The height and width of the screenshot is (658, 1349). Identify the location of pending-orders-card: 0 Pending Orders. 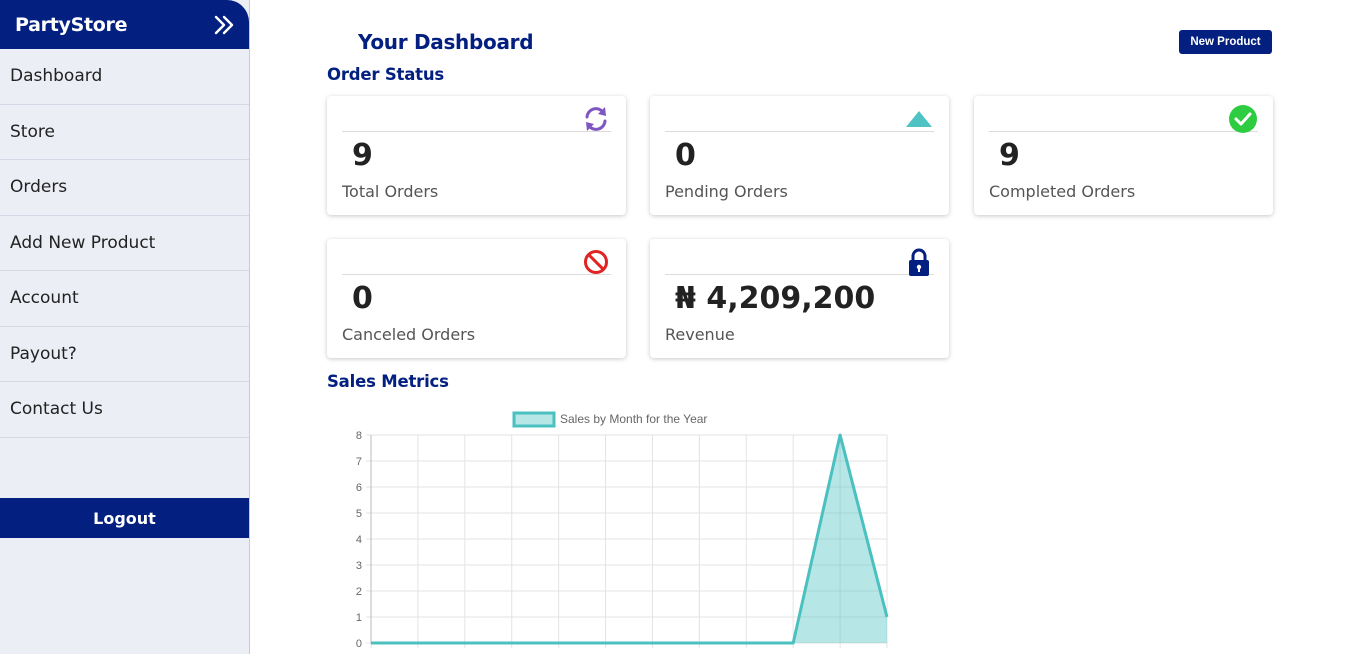
(799, 155).